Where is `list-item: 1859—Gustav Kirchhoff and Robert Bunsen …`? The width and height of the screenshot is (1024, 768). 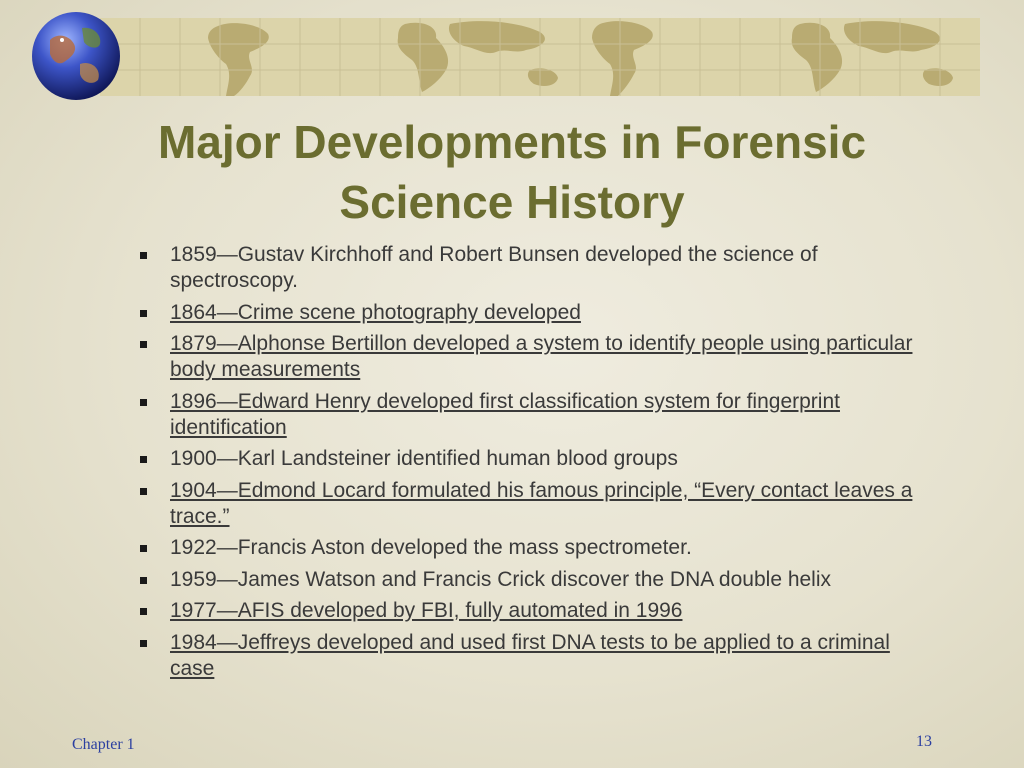
list-item: 1859—Gustav Kirchhoff and Robert Bunsen … is located at coordinates (540, 268).